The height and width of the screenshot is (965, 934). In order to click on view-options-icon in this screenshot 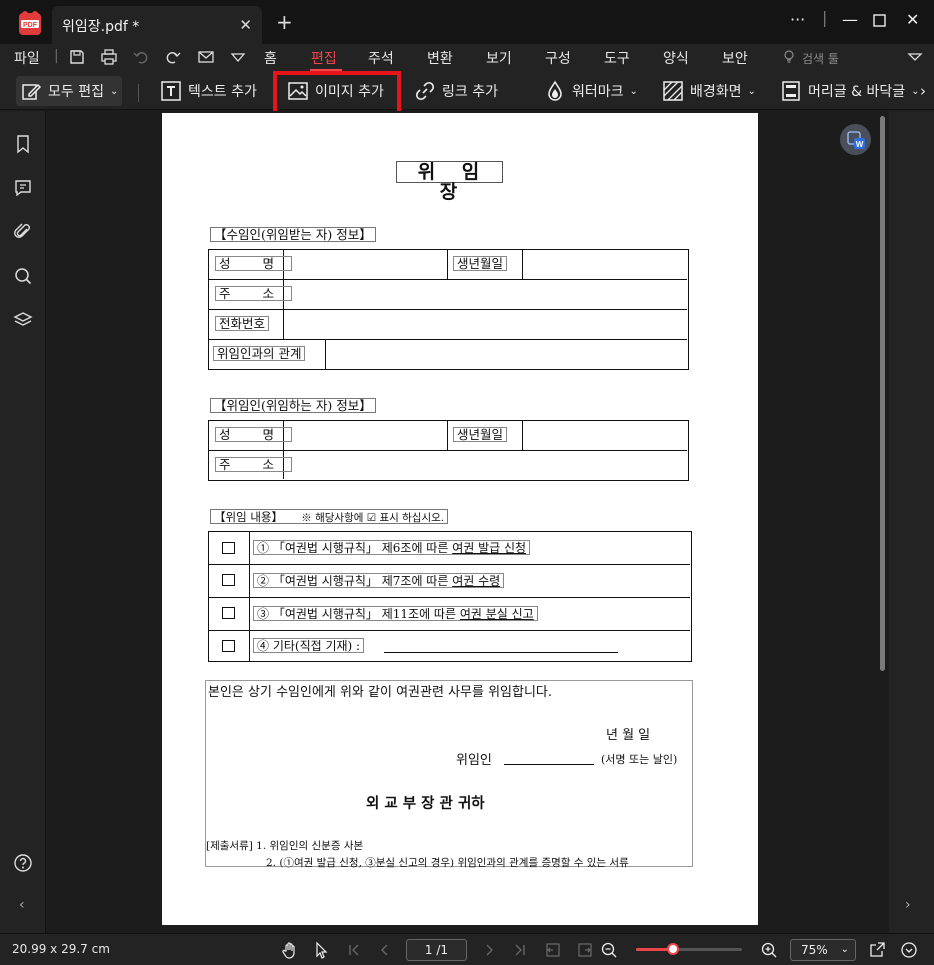, I will do `click(909, 950)`.